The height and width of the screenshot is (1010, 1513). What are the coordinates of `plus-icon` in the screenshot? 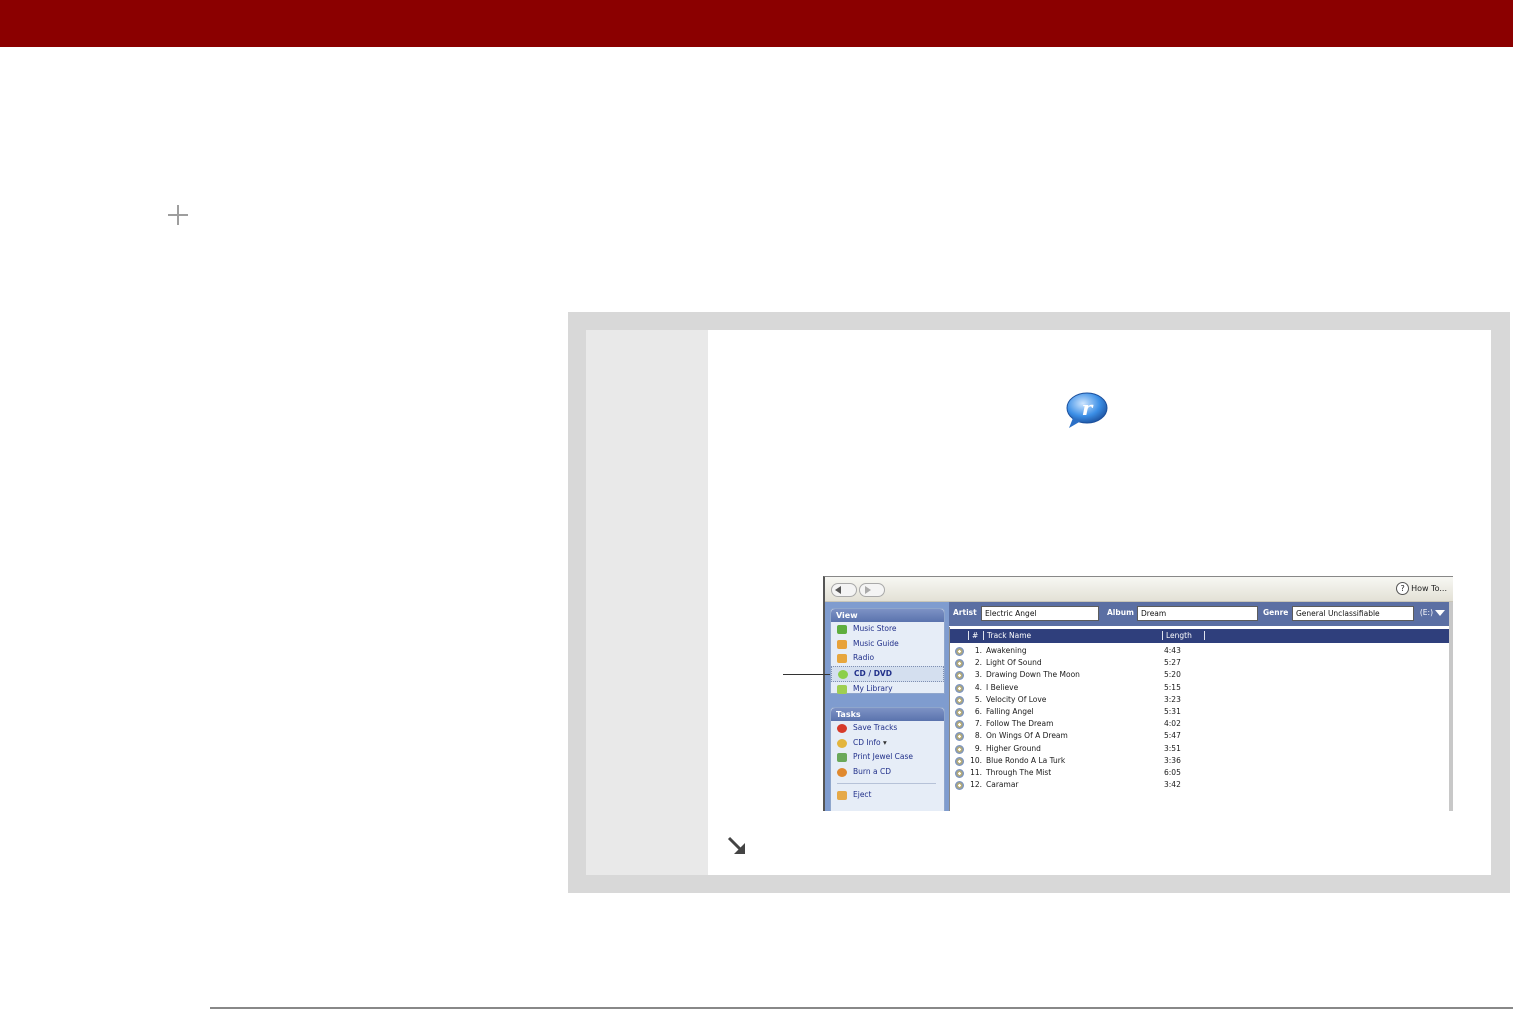 It's located at (178, 215).